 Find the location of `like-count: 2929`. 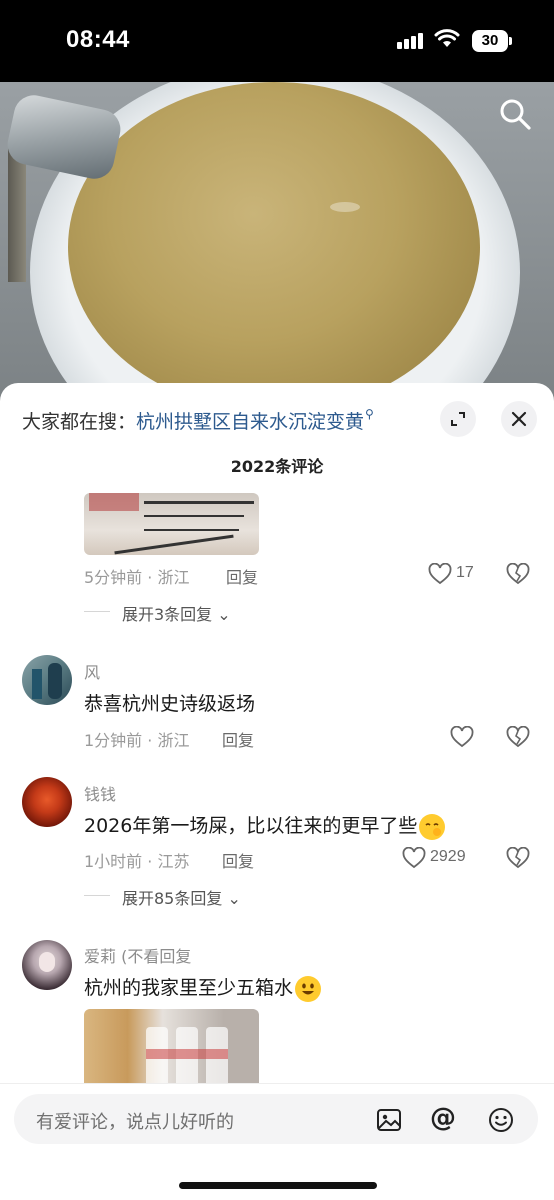

like-count: 2929 is located at coordinates (448, 856).